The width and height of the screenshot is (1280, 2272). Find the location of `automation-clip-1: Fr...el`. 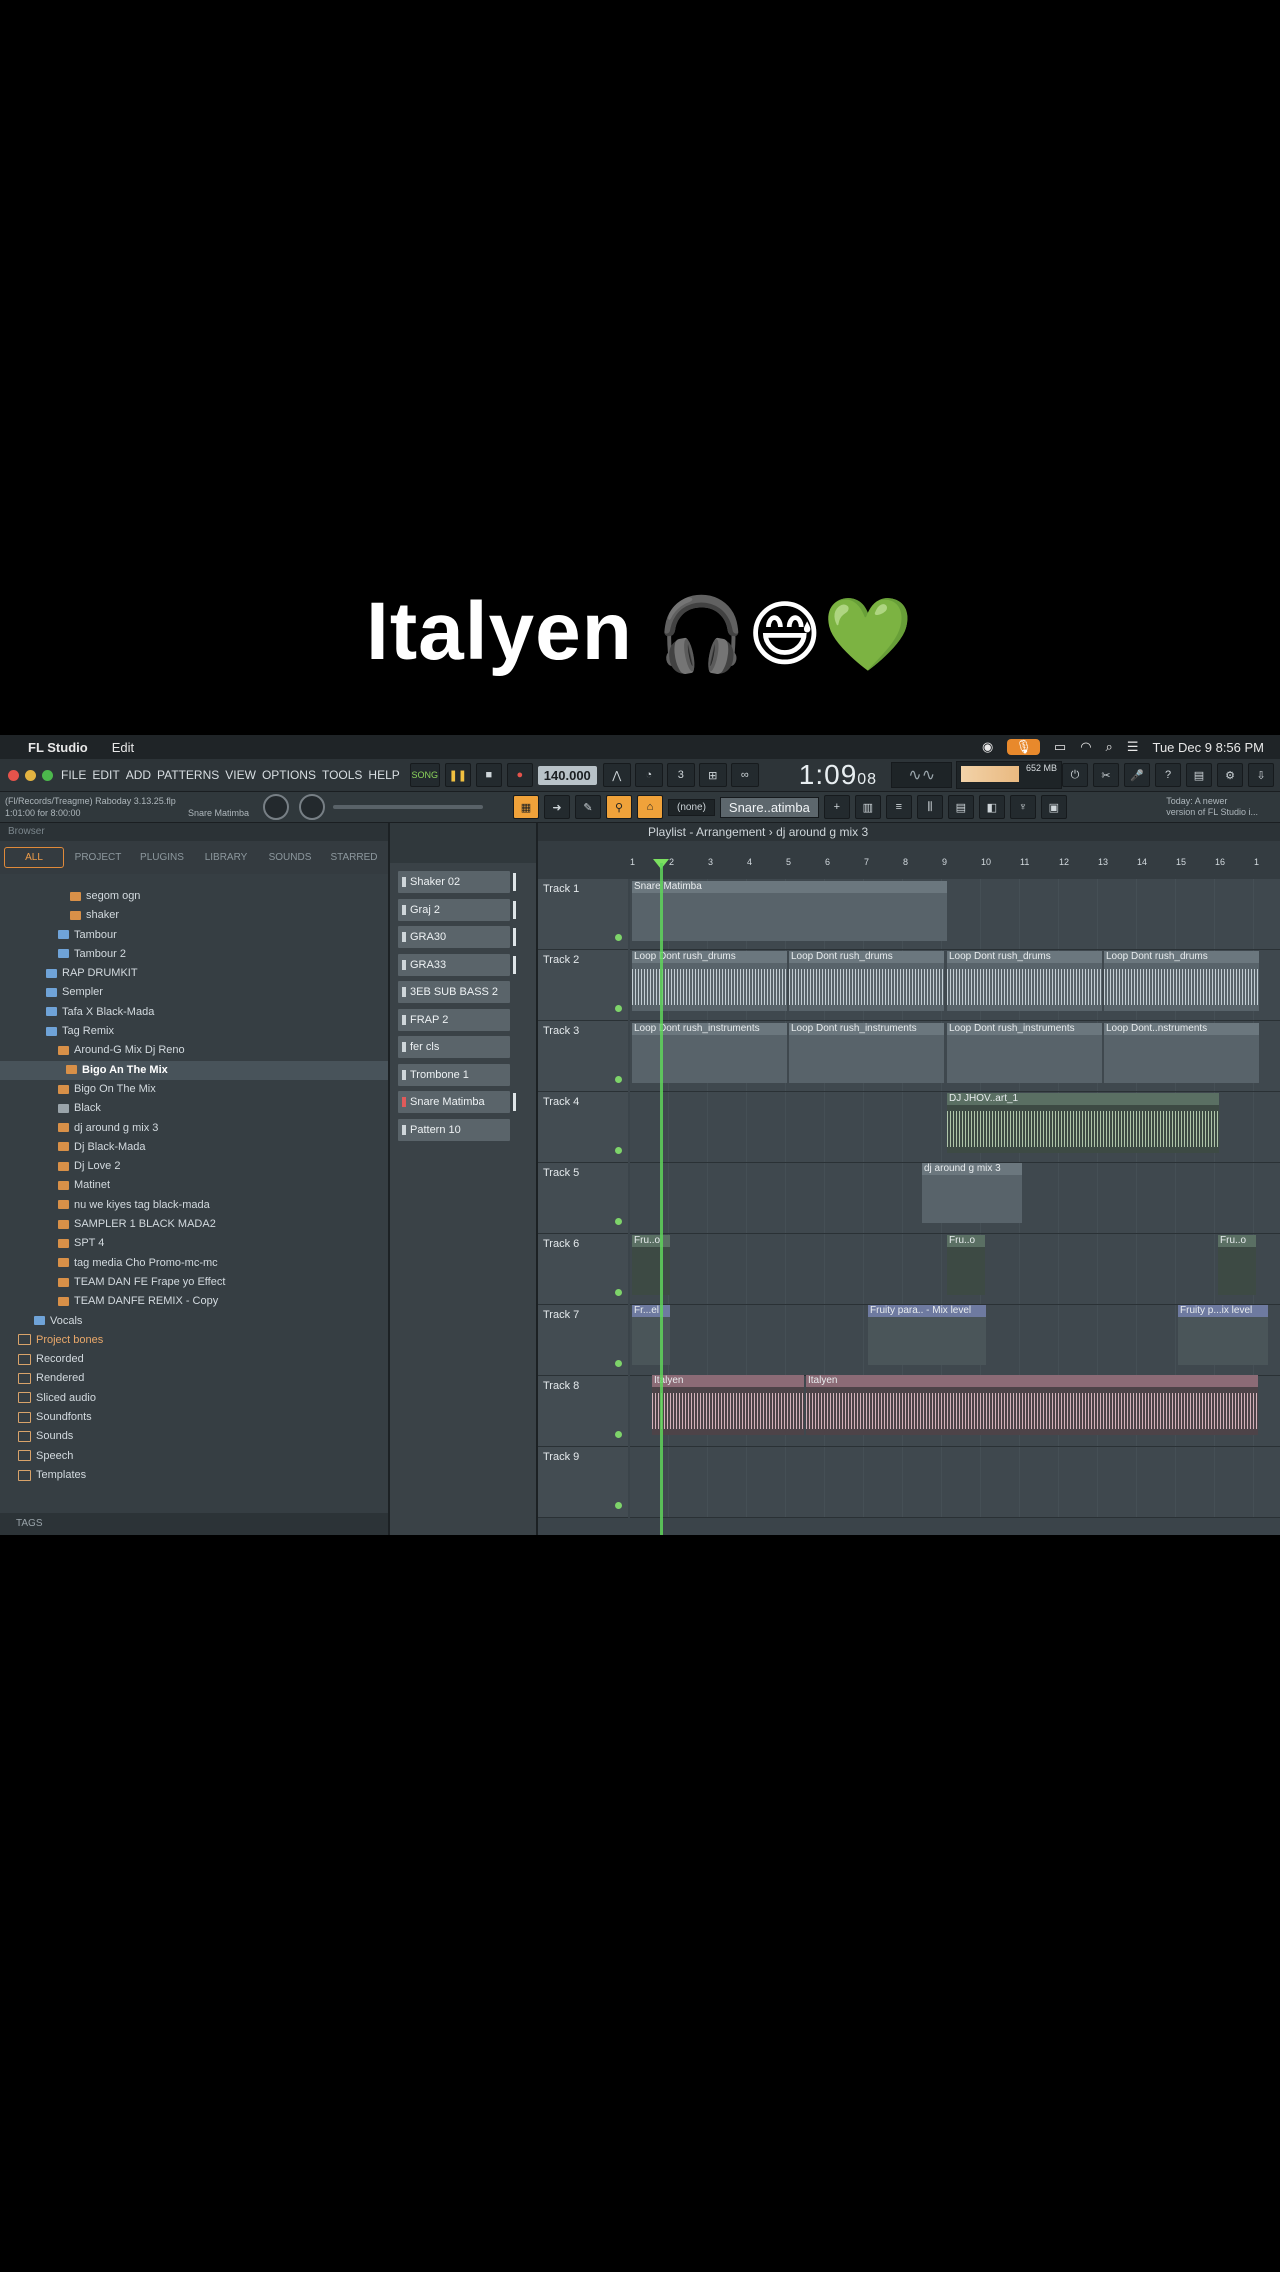

automation-clip-1: Fr...el is located at coordinates (651, 1335).